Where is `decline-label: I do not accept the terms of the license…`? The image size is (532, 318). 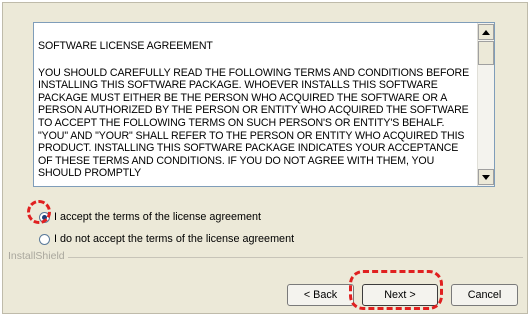
decline-label: I do not accept the terms of the license… is located at coordinates (174, 239).